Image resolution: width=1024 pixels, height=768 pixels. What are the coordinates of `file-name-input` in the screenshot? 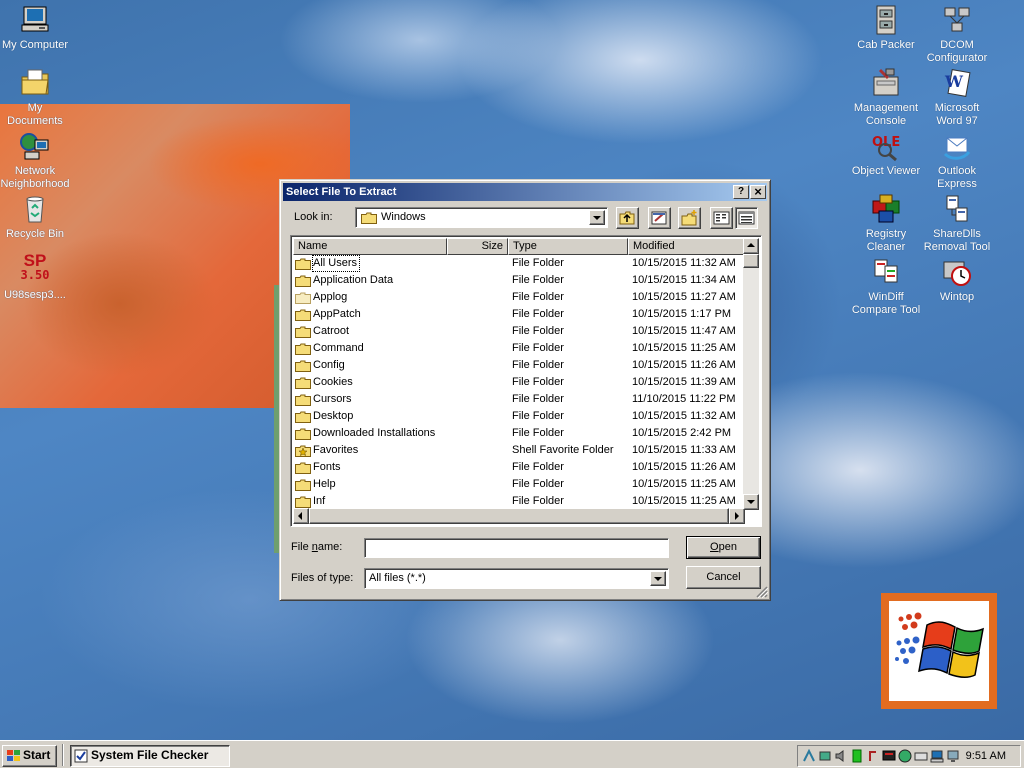 It's located at (516, 548).